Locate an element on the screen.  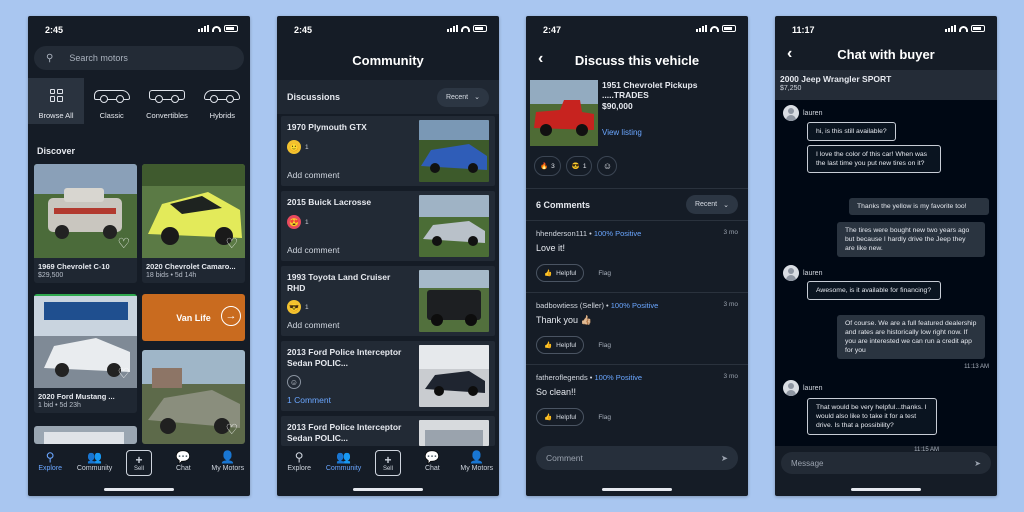
listing-title: 1969 Chevrolet C-10 is located at coordinates (74, 266).